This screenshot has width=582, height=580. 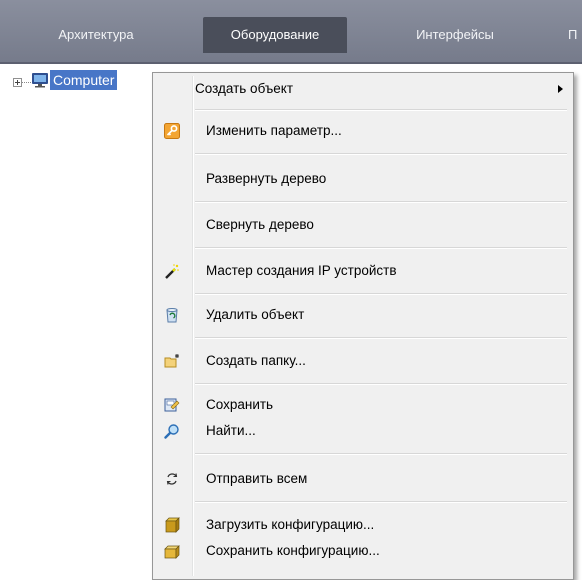 What do you see at coordinates (363, 405) in the screenshot?
I see `menu-item-save: Сохранить` at bounding box center [363, 405].